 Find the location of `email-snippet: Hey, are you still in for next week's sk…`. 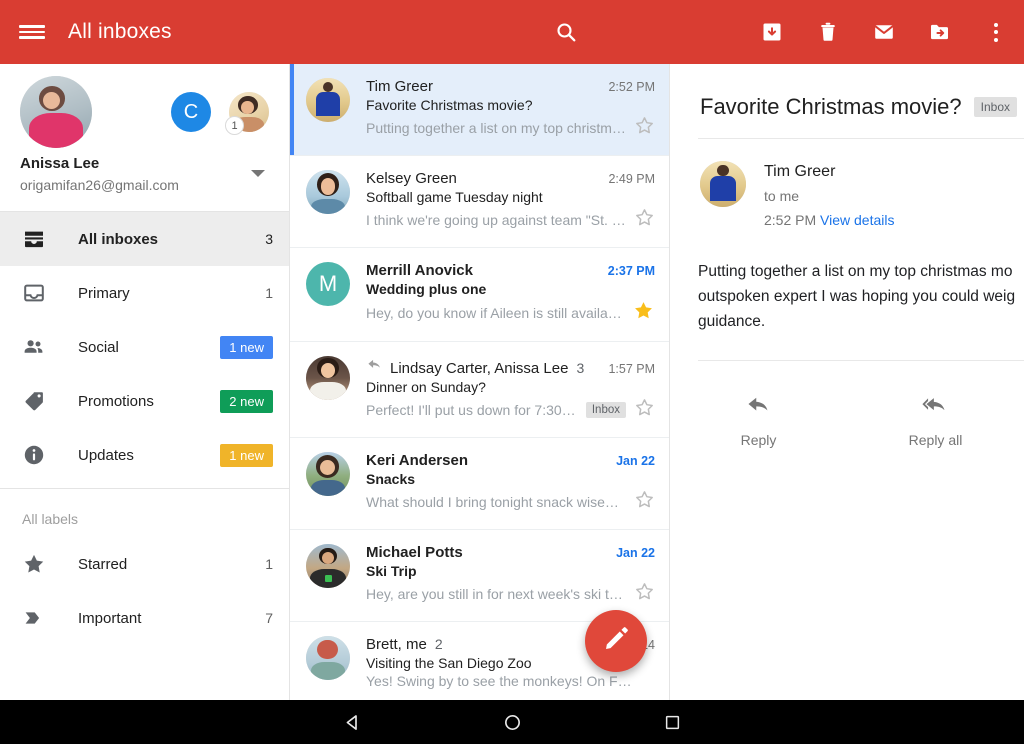

email-snippet: Hey, are you still in for next week's sk… is located at coordinates (496, 594).